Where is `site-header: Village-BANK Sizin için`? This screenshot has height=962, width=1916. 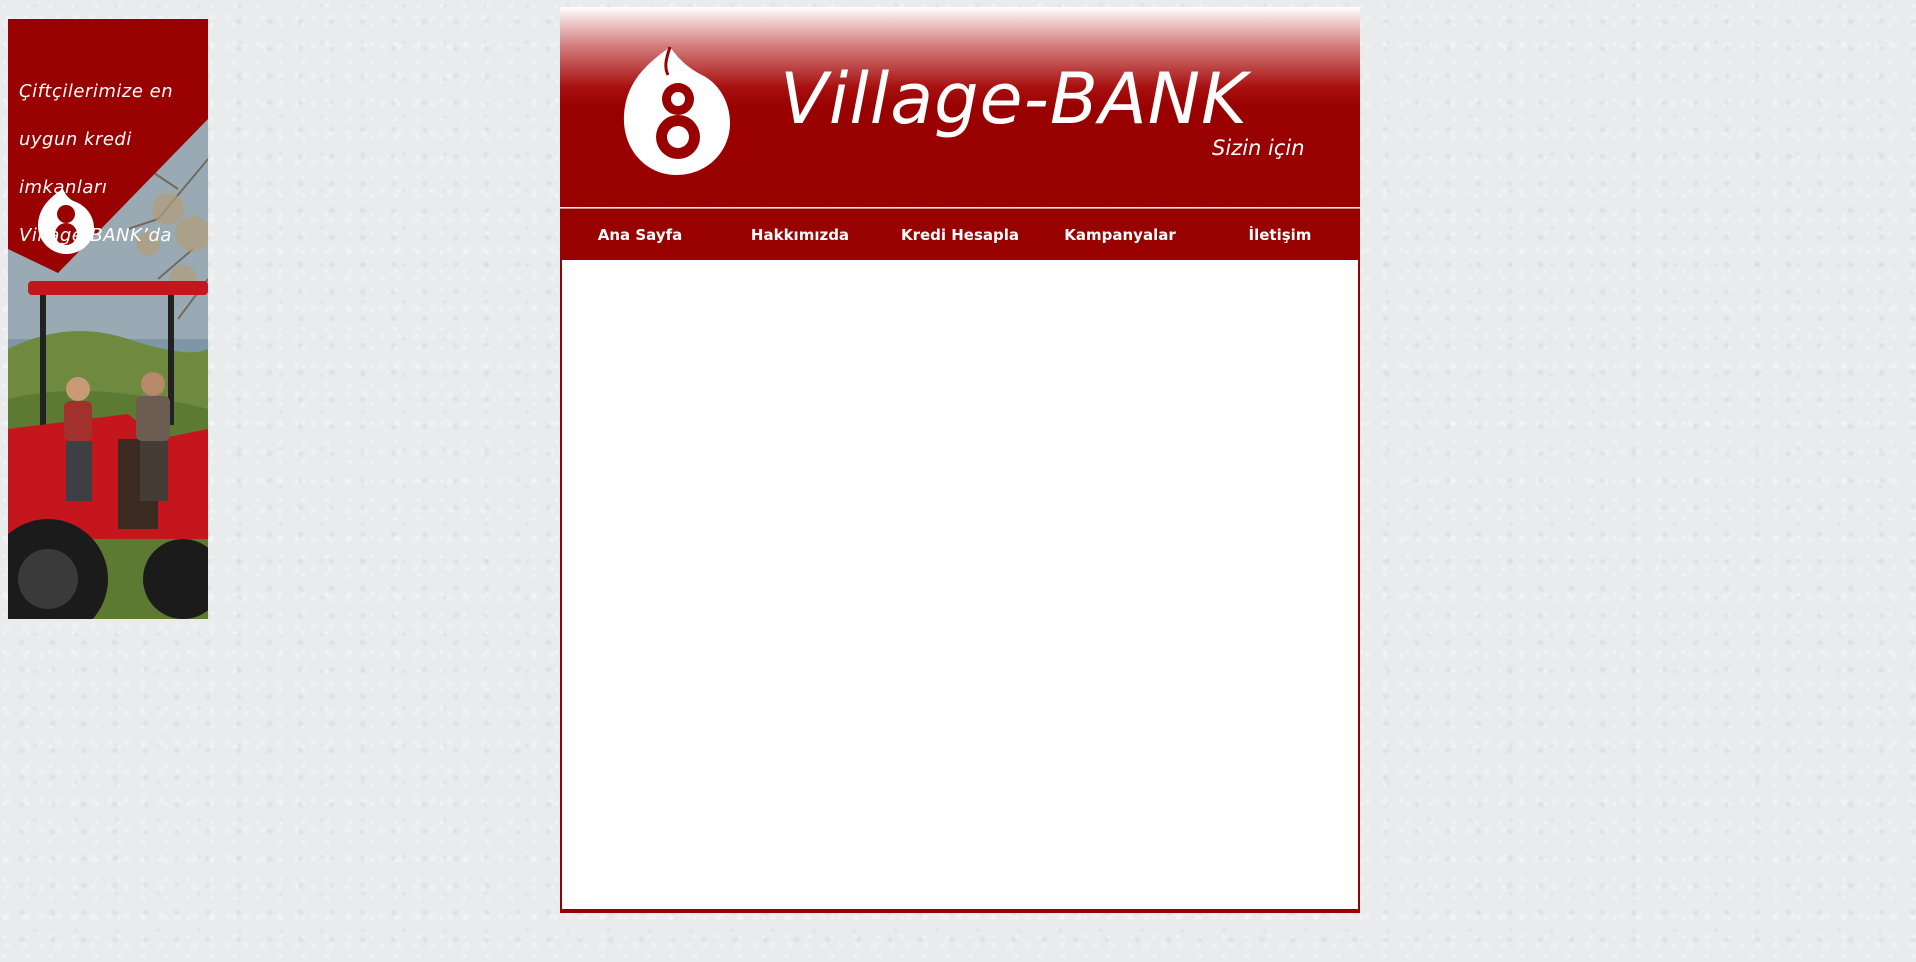 site-header: Village-BANK Sizin için is located at coordinates (960, 107).